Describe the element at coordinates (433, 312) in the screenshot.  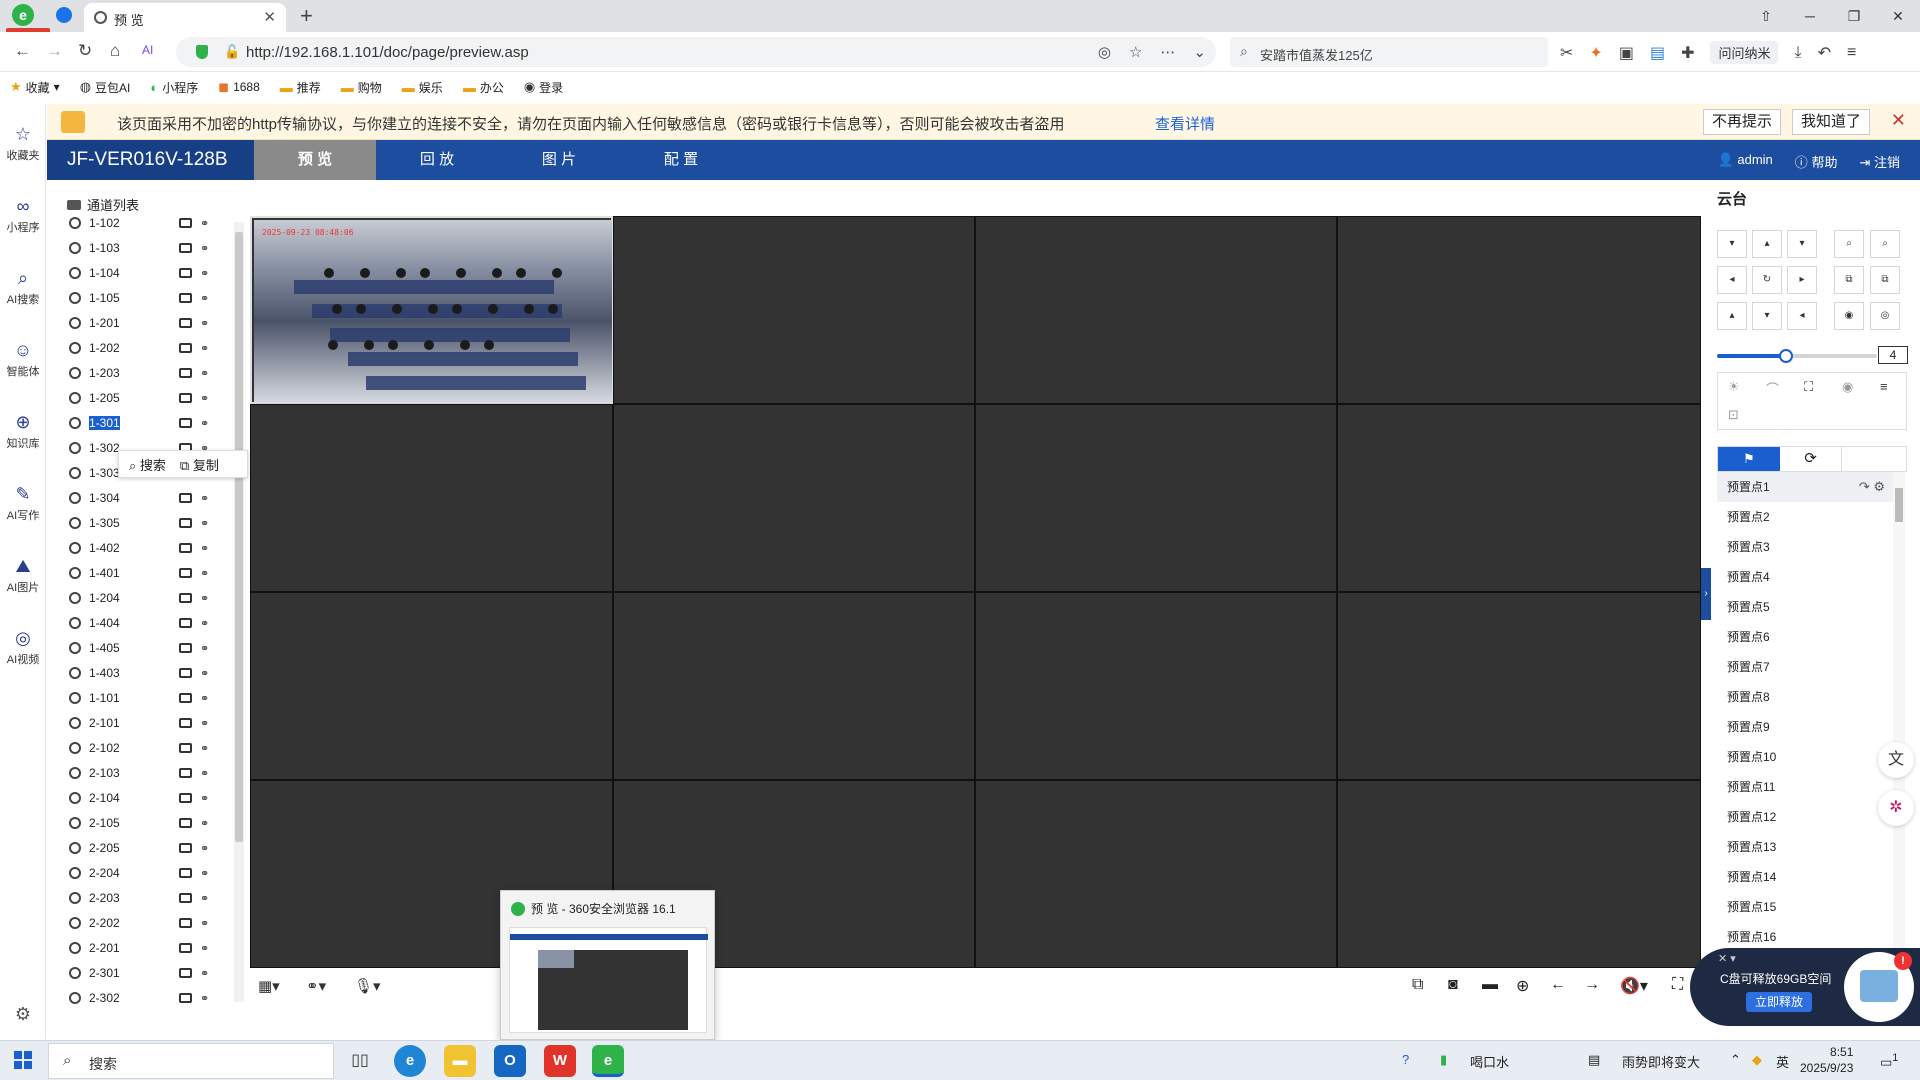
I see `camera-feed: 2025-09-23 08:48:06` at that location.